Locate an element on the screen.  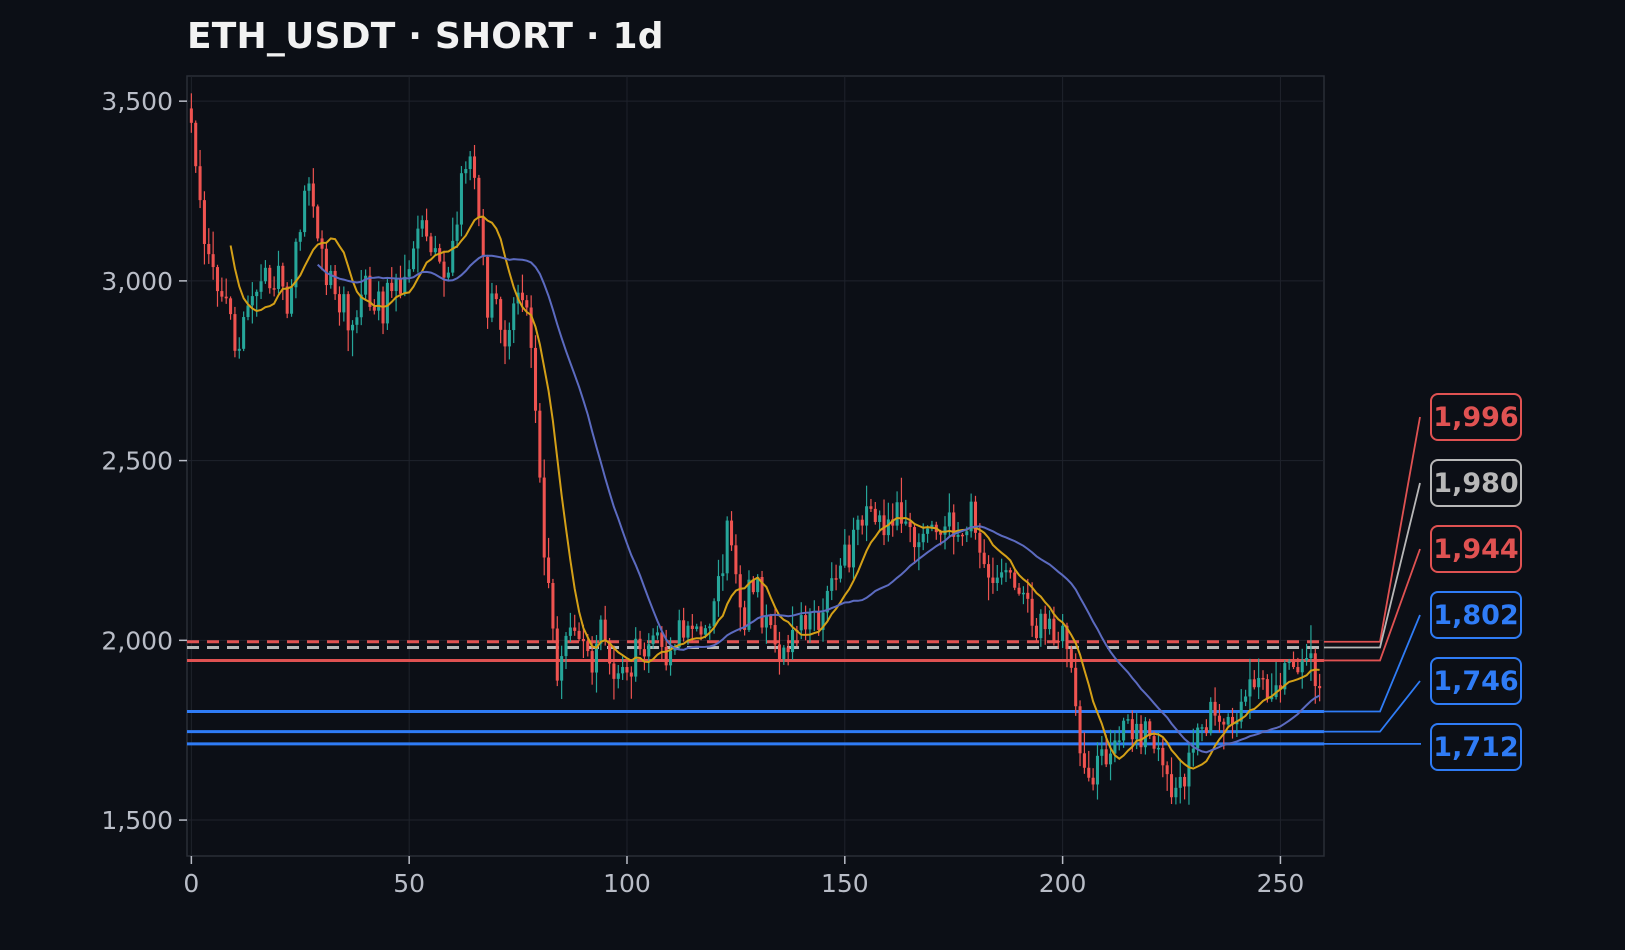
x-tick-label: 200 is located at coordinates (1063, 883).